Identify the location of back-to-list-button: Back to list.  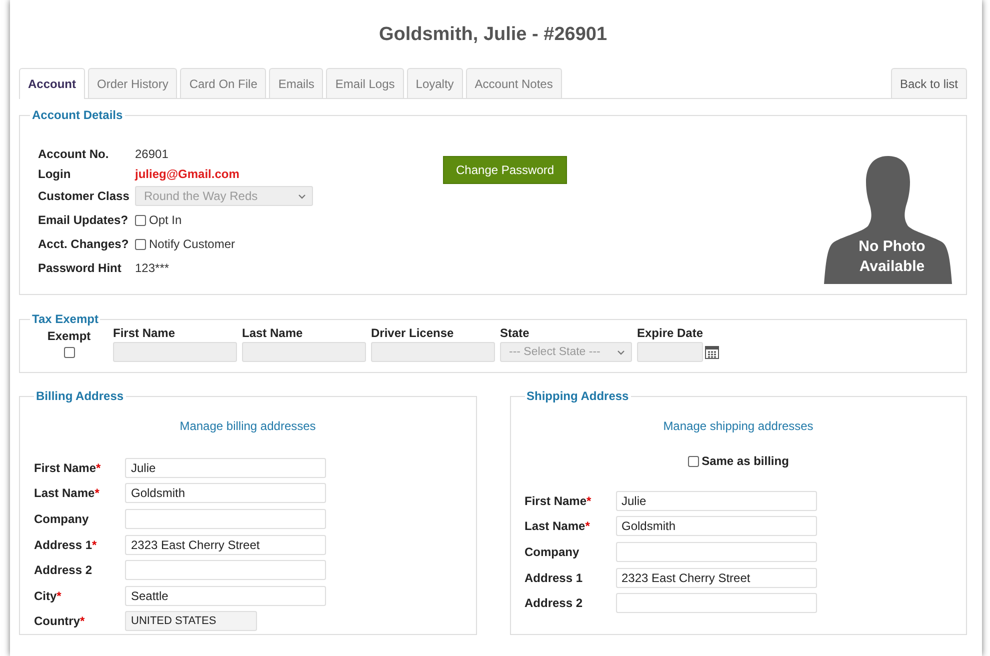
(928, 83).